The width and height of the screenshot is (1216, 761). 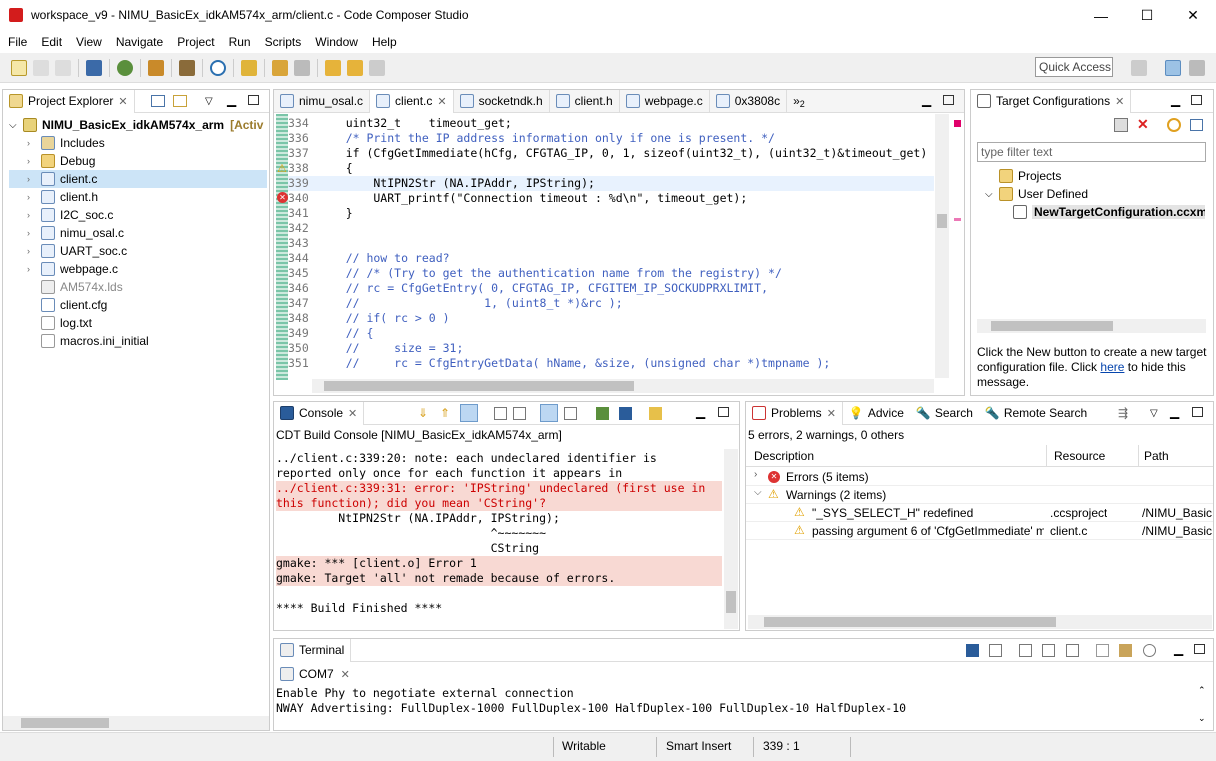 I want to click on warning-marker-icon: ⚠, so click(x=282, y=168).